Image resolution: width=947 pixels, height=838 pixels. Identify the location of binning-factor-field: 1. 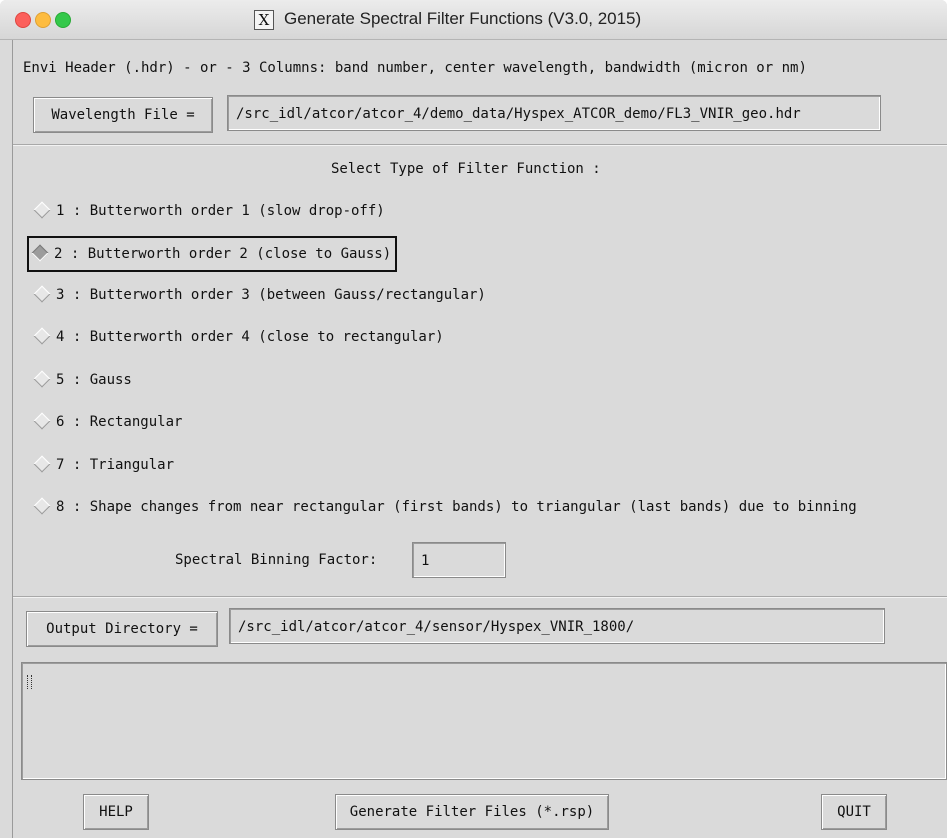
(459, 560).